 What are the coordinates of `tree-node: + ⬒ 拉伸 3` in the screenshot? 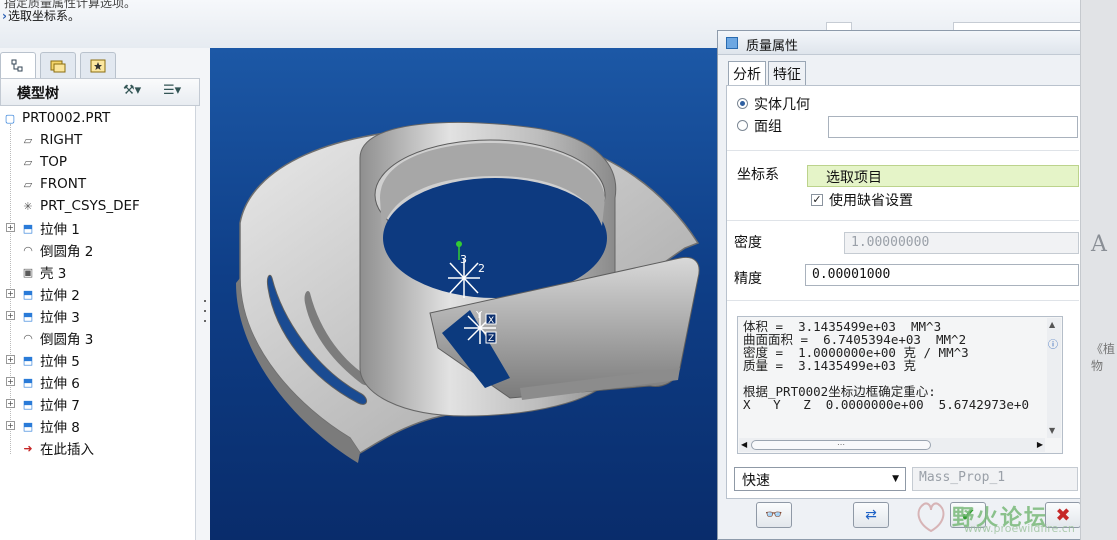 It's located at (43, 316).